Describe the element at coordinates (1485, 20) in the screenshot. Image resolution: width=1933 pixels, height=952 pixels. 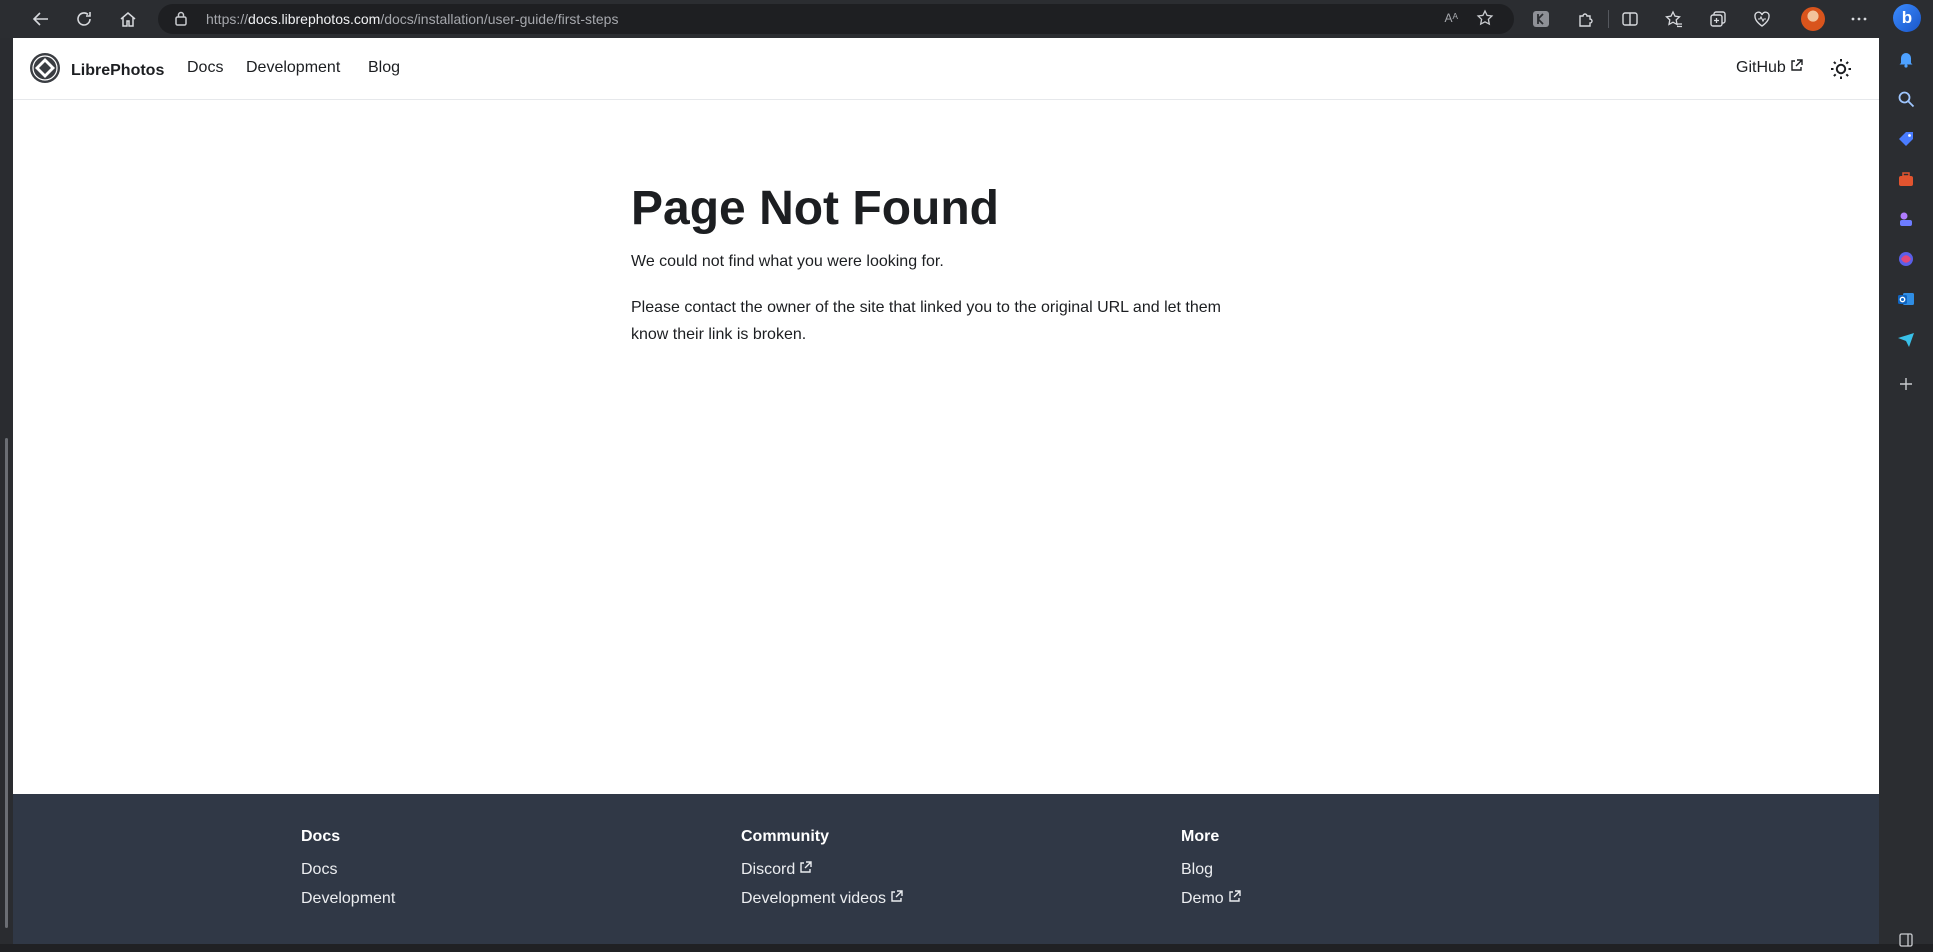
I see `favorite-star-icon` at that location.